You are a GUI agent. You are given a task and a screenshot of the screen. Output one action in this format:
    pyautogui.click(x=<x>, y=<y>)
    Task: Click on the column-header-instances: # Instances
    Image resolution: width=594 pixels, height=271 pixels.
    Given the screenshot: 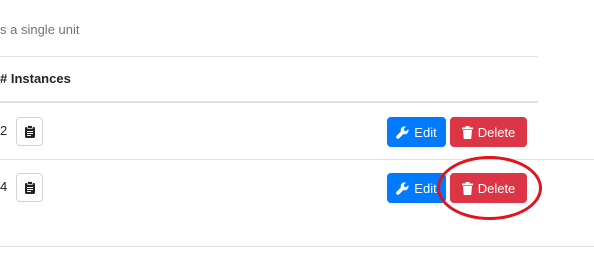 What is the action you would take?
    pyautogui.click(x=35, y=78)
    